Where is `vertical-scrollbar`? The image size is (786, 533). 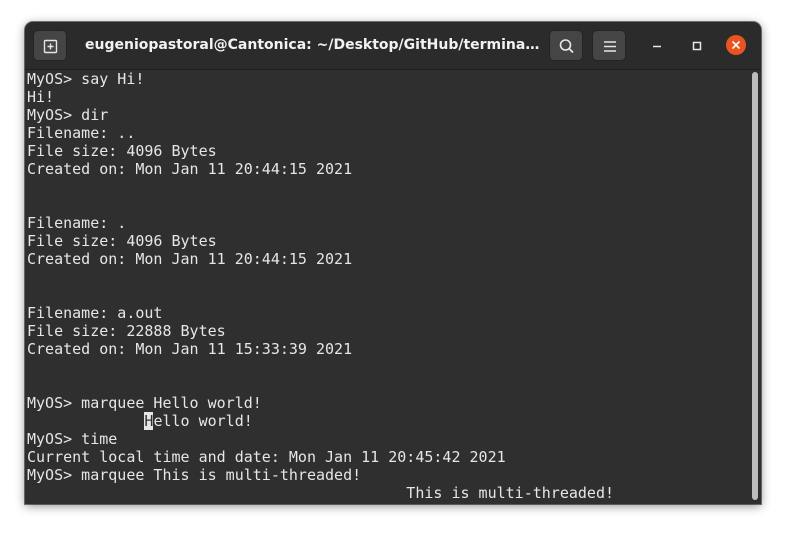
vertical-scrollbar is located at coordinates (755, 286).